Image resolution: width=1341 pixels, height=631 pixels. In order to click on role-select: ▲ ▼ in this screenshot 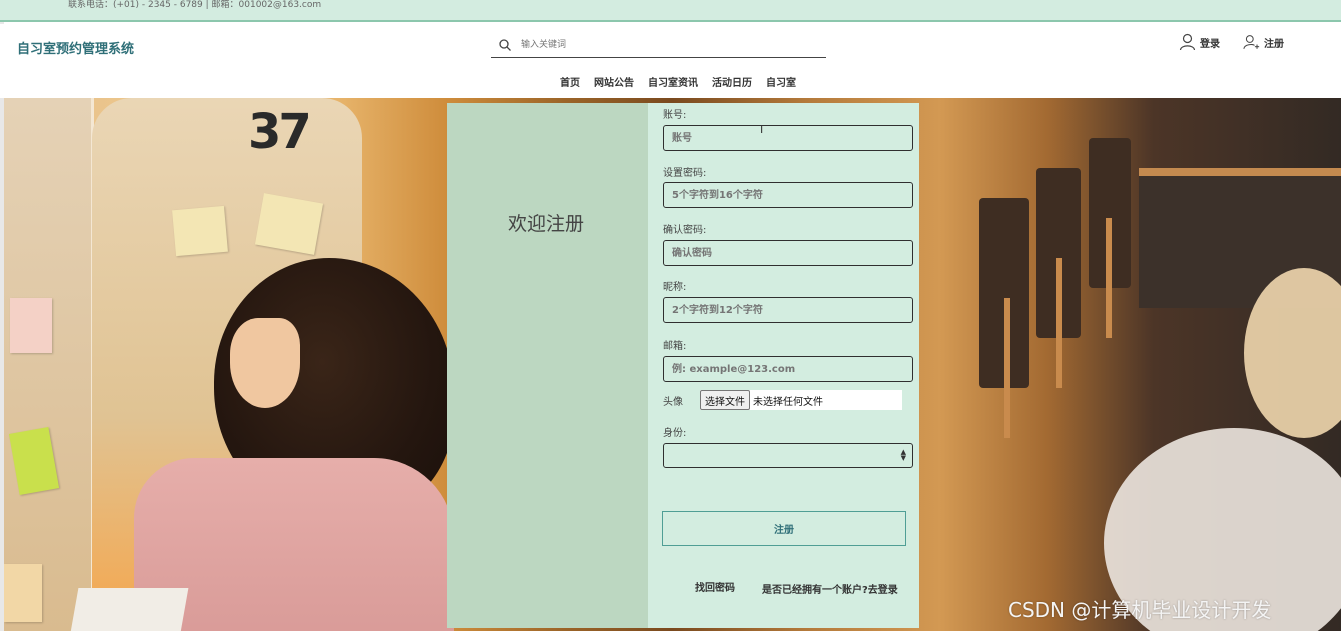, I will do `click(788, 455)`.